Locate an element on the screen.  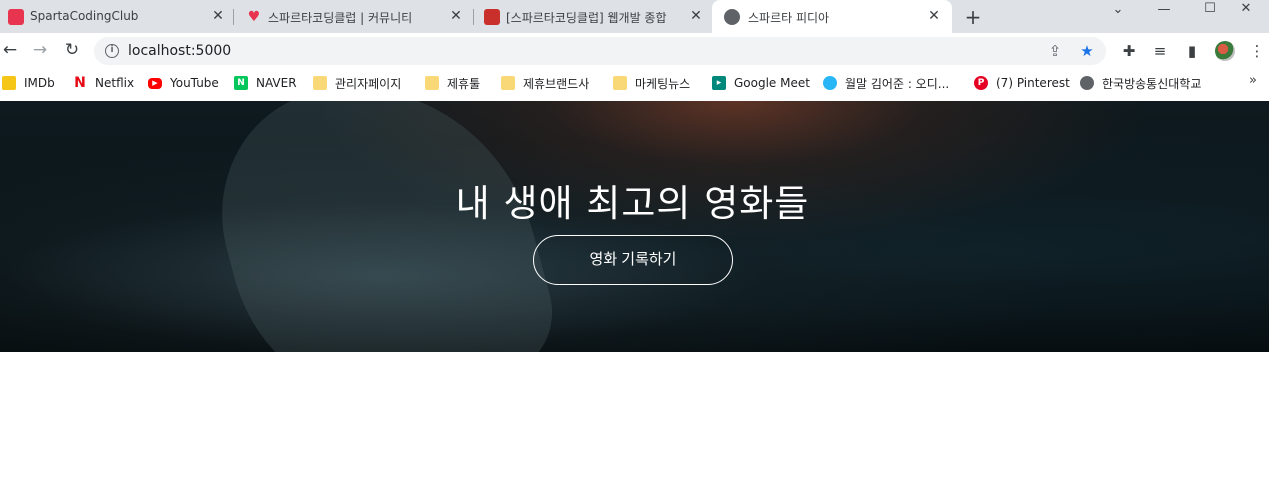
tab-webdev: [스파르타코딩클럽] 웹개발 종합 ✕ is located at coordinates (592, 16).